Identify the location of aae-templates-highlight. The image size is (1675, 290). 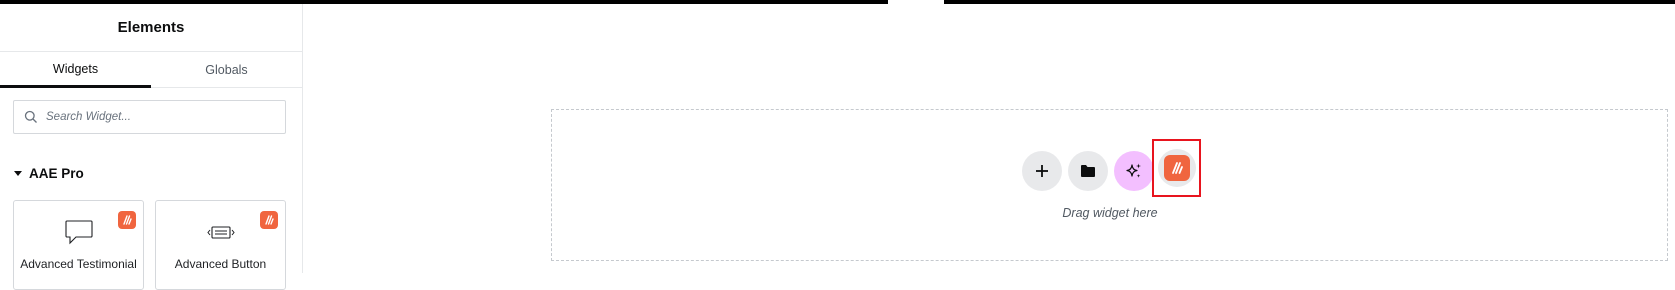
(1176, 168).